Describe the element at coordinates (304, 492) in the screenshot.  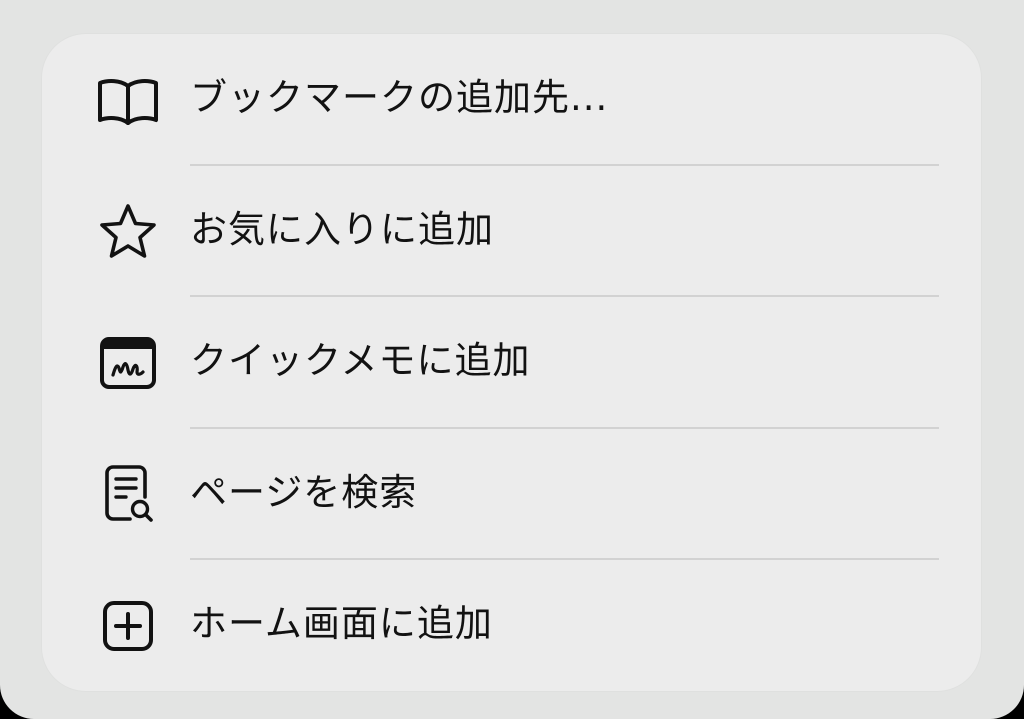
I see `menu-item-label: ページを検索` at that location.